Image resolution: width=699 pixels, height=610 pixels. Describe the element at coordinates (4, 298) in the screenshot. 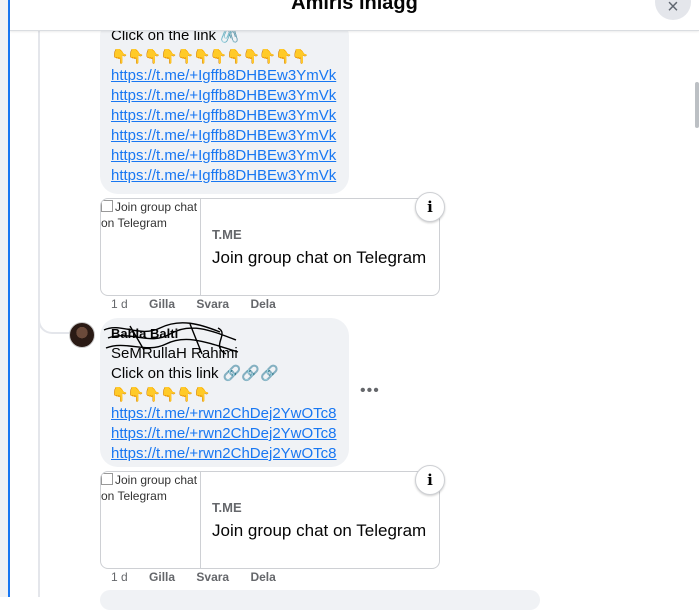

I see `background-page` at that location.